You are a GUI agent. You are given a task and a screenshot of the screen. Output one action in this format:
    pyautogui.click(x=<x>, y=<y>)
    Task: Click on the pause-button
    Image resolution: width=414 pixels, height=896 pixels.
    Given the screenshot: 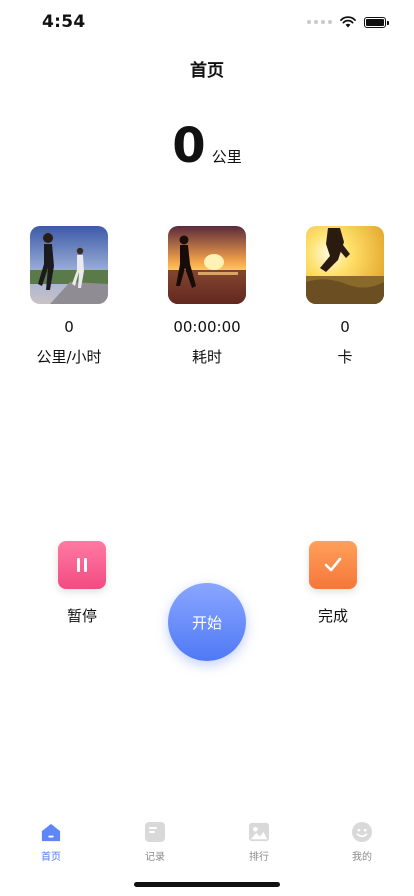 What is the action you would take?
    pyautogui.click(x=82, y=565)
    